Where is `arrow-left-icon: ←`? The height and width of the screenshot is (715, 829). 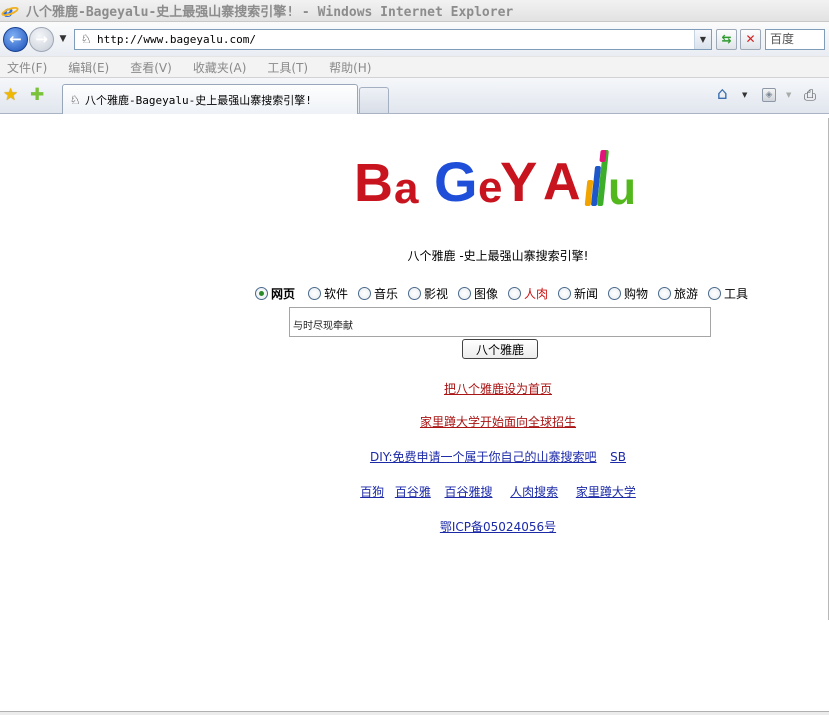
arrow-left-icon: ← is located at coordinates (15, 39).